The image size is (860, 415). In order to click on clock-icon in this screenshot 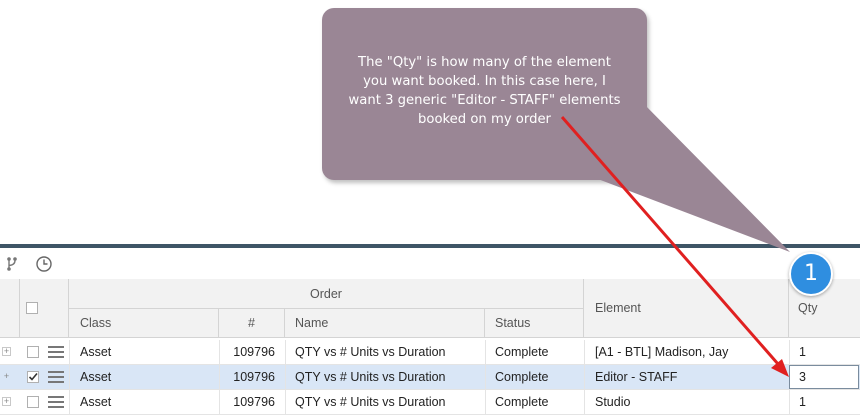, I will do `click(44, 264)`.